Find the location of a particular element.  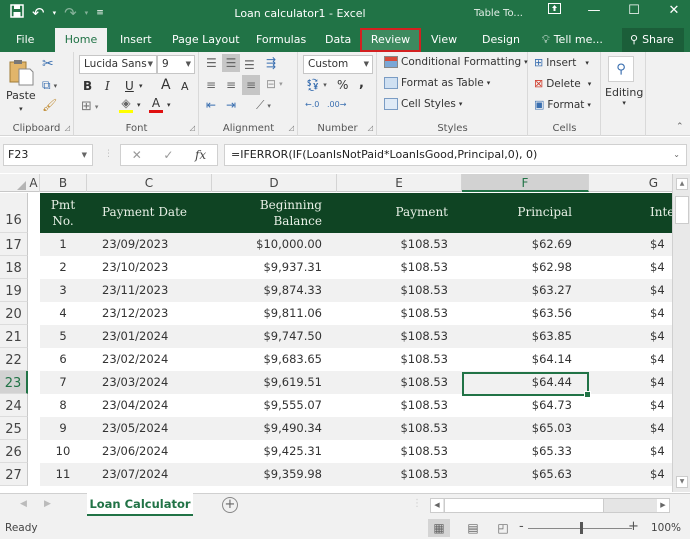

row-header-22: 22 is located at coordinates (14, 359).